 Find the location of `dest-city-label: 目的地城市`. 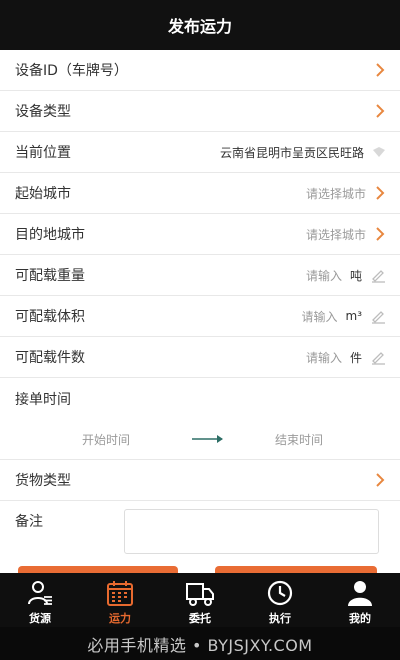

dest-city-label: 目的地城市 is located at coordinates (50, 235).